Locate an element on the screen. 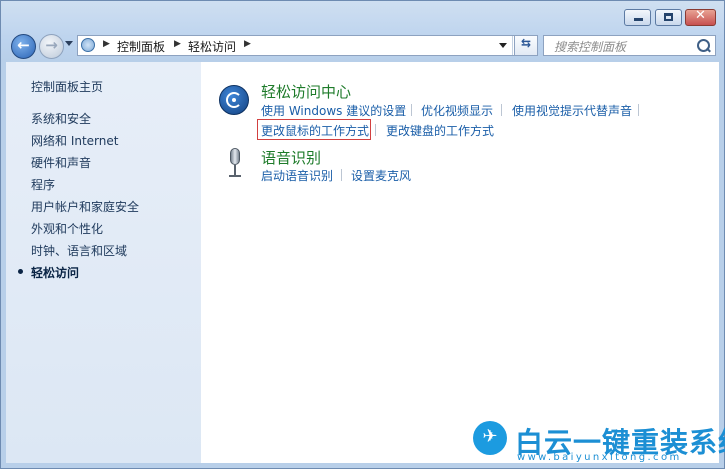 Image resolution: width=725 pixels, height=469 pixels. watermark-url: www.baiyunxitong.com is located at coordinates (599, 457).